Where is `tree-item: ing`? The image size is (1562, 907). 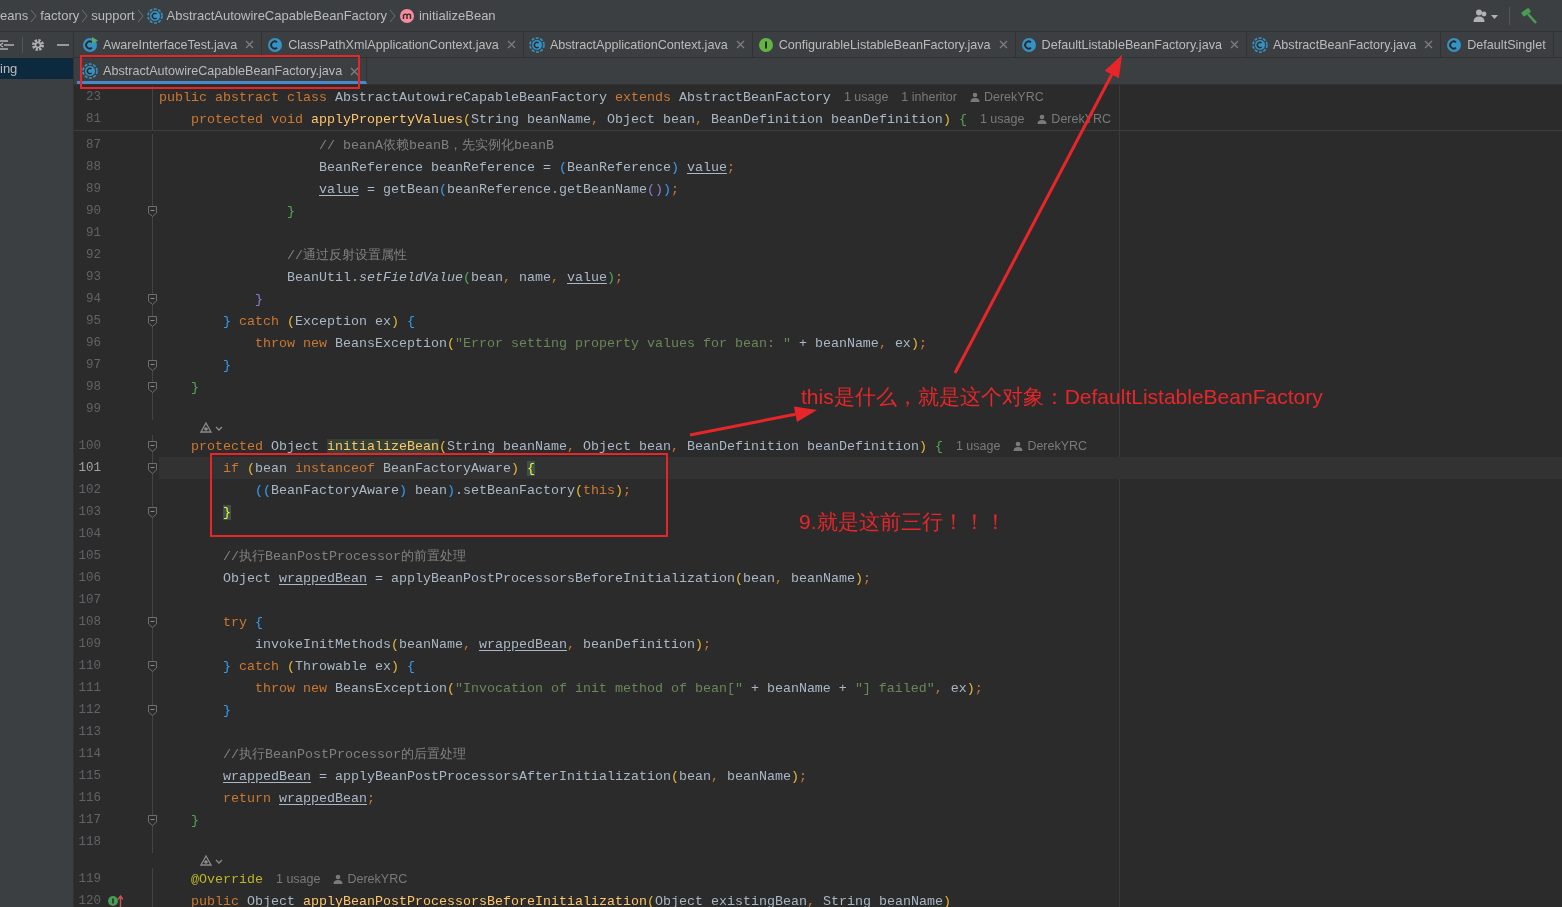 tree-item: ing is located at coordinates (36, 68).